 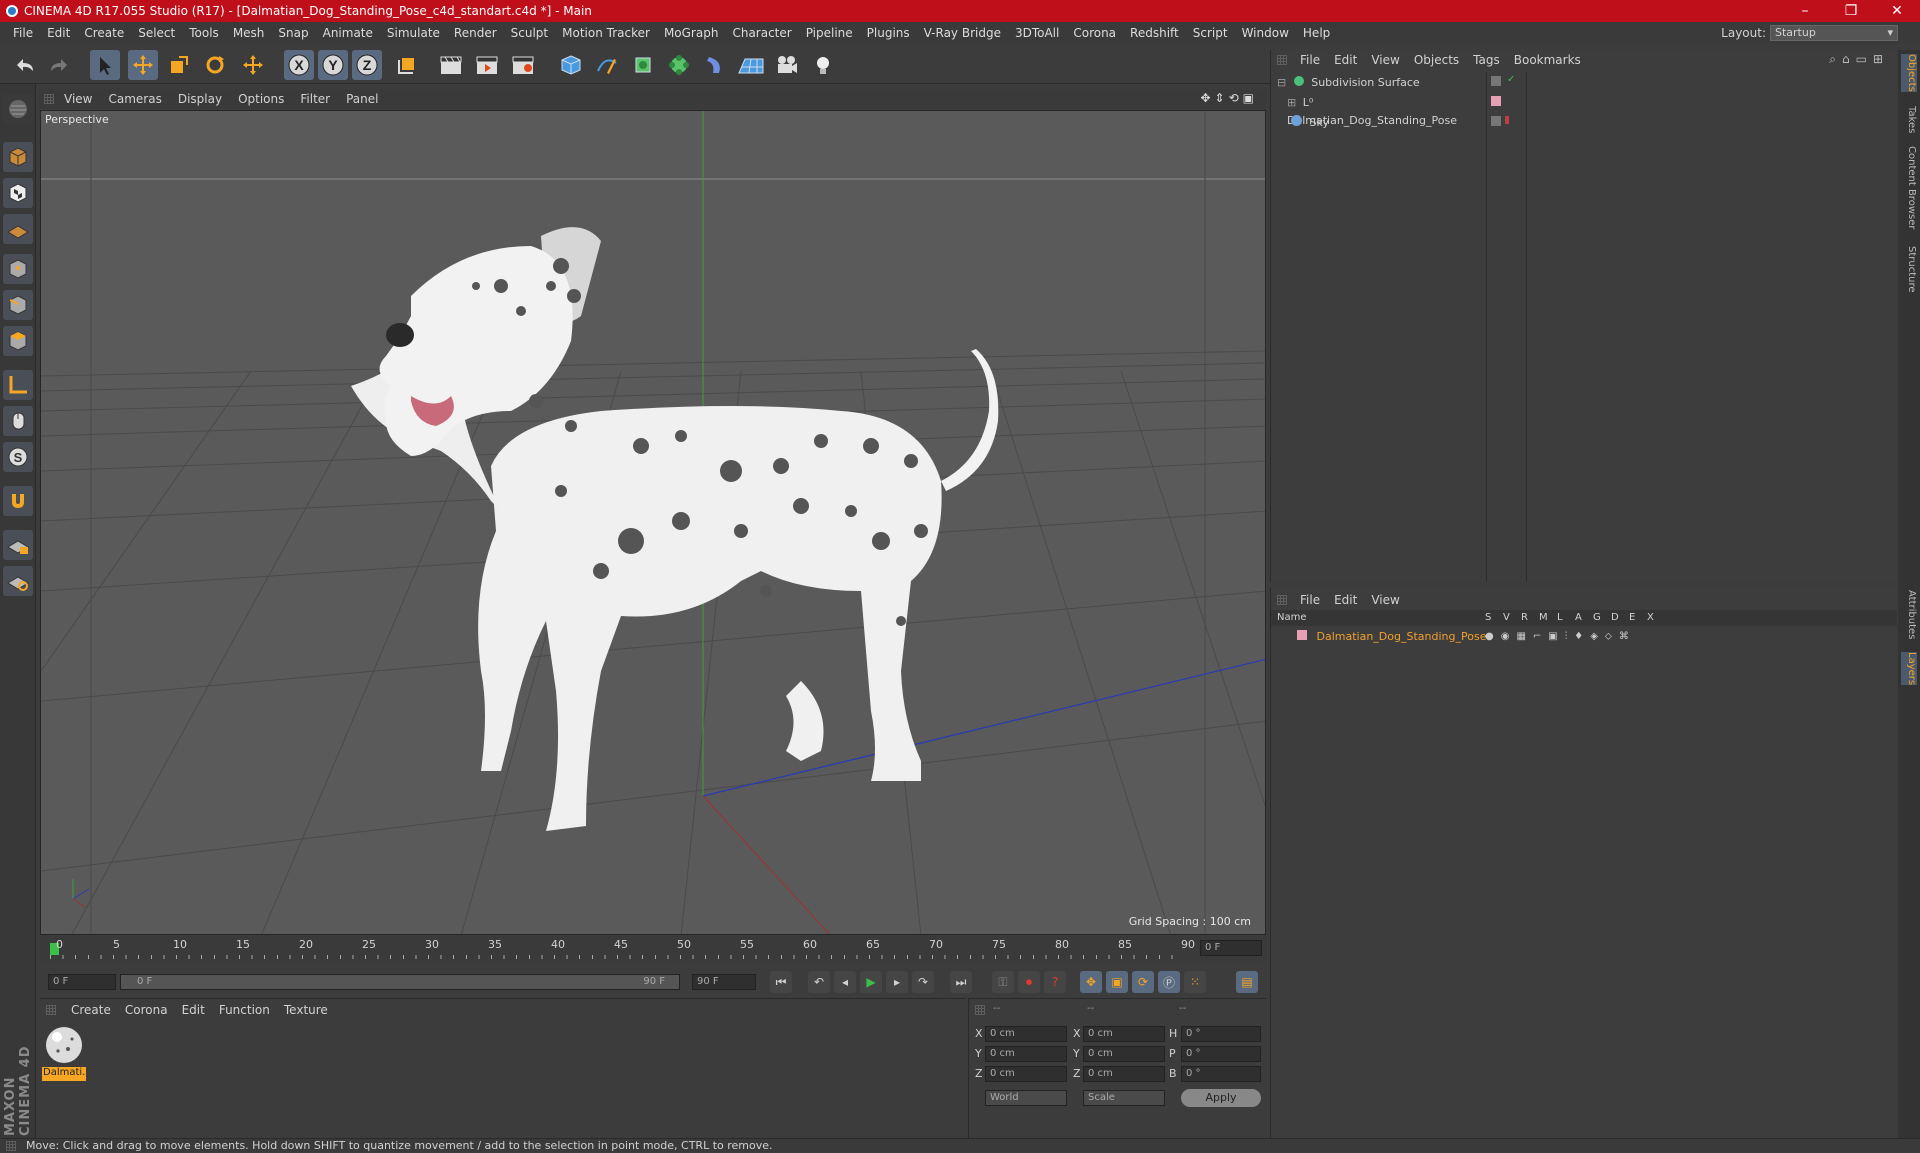 What do you see at coordinates (1117, 982) in the screenshot?
I see `key-scale-button: ▣` at bounding box center [1117, 982].